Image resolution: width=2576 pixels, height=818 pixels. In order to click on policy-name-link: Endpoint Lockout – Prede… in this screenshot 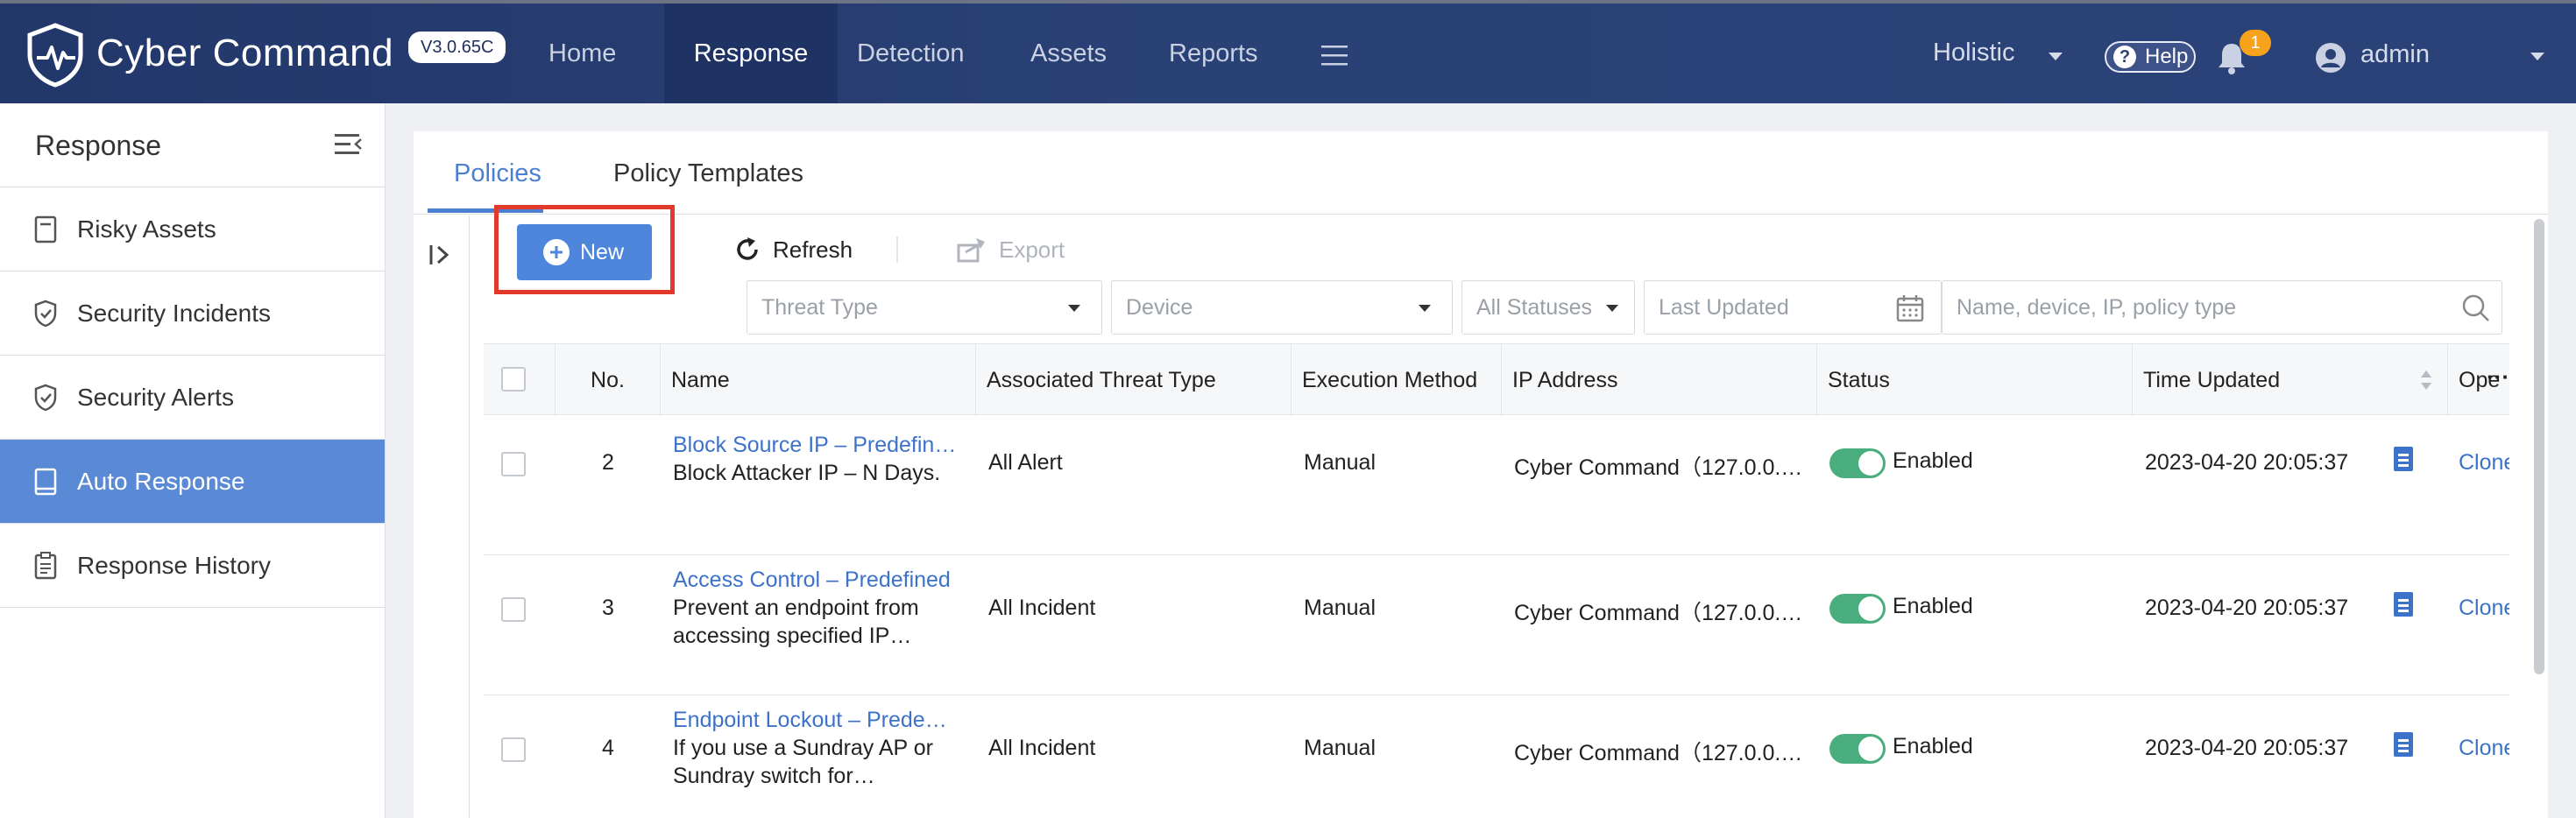, I will do `click(822, 720)`.